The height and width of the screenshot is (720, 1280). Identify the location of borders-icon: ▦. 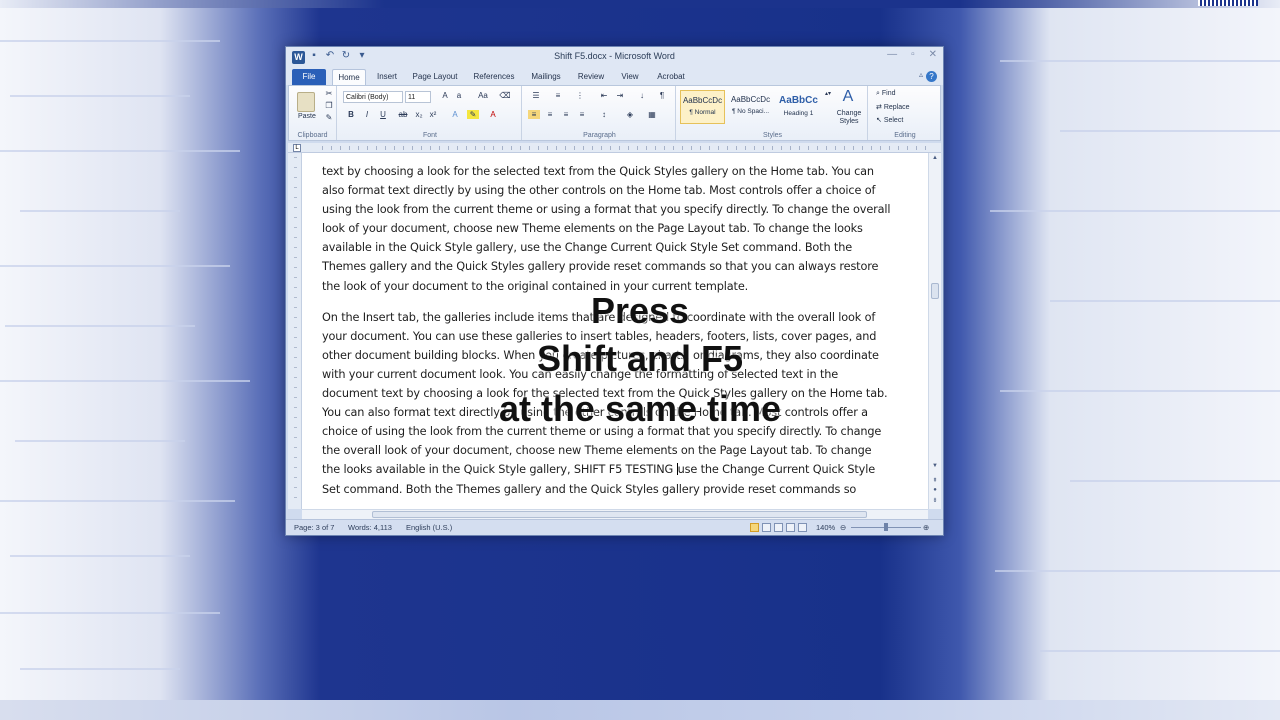
(652, 114).